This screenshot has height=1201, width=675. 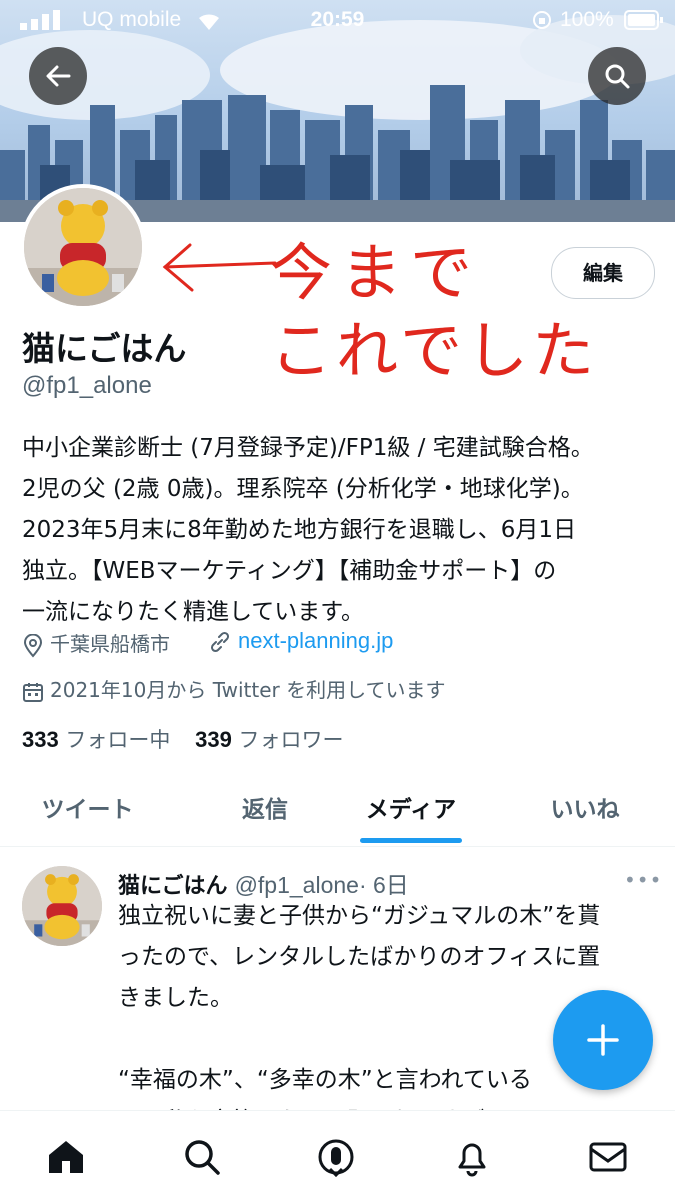 I want to click on profile-tabs: ツイート 返信 メディア いいね, so click(x=337, y=804).